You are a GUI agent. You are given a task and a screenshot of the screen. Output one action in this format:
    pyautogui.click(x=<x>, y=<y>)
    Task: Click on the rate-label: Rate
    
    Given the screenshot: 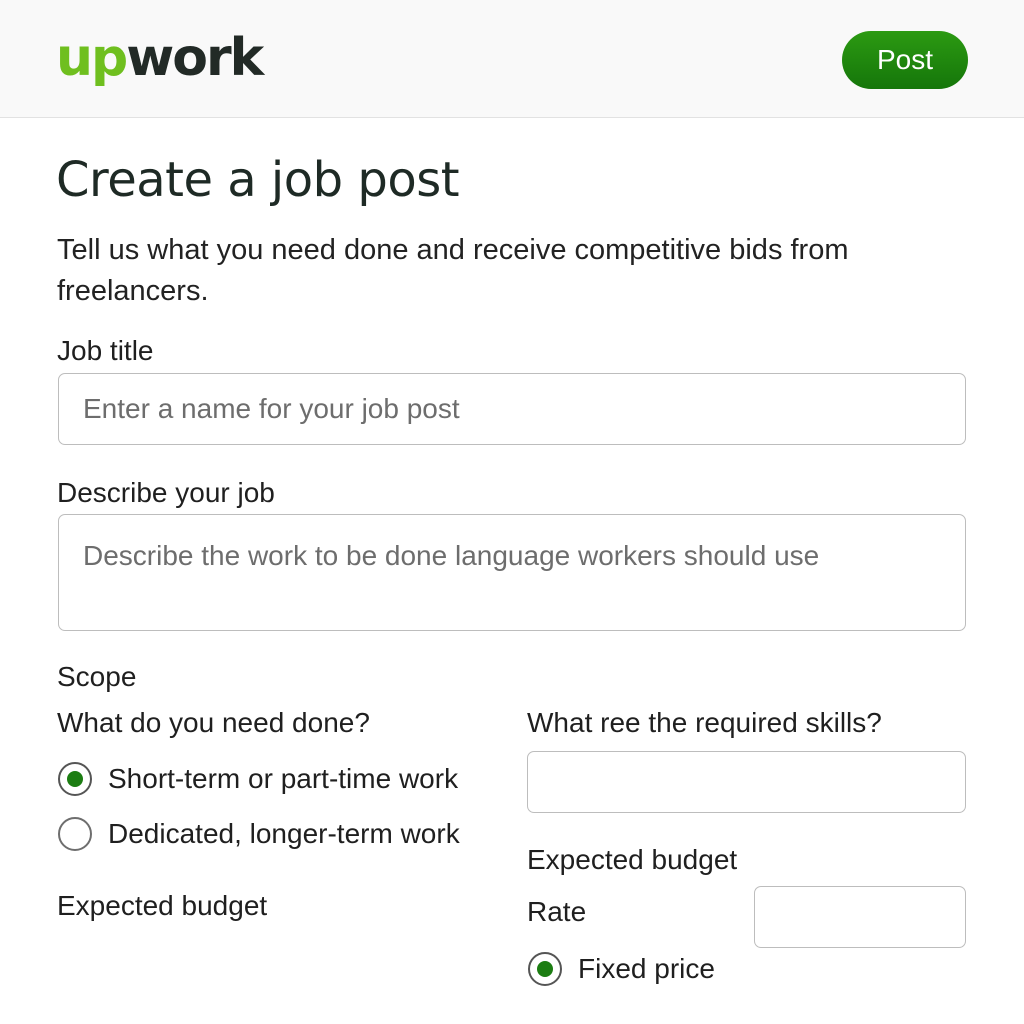 What is the action you would take?
    pyautogui.click(x=557, y=911)
    